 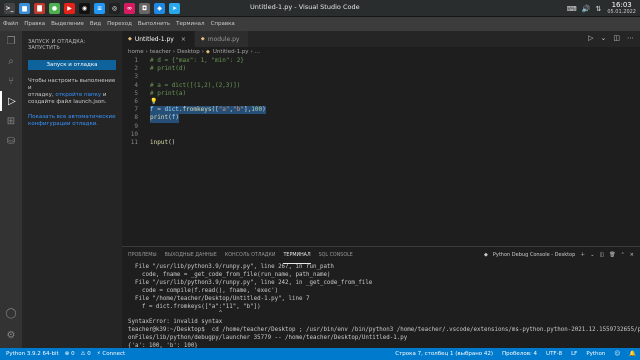 What do you see at coordinates (39, 8) in the screenshot?
I see `files-icon: ▇` at bounding box center [39, 8].